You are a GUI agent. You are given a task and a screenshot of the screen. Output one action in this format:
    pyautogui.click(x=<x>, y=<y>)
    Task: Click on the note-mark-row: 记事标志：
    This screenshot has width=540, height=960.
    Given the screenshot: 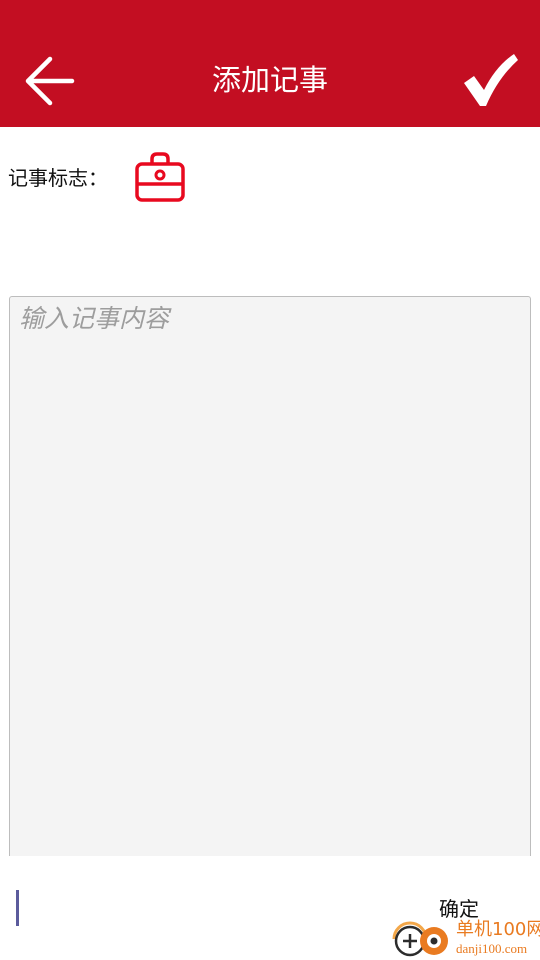 What is the action you would take?
    pyautogui.click(x=270, y=180)
    